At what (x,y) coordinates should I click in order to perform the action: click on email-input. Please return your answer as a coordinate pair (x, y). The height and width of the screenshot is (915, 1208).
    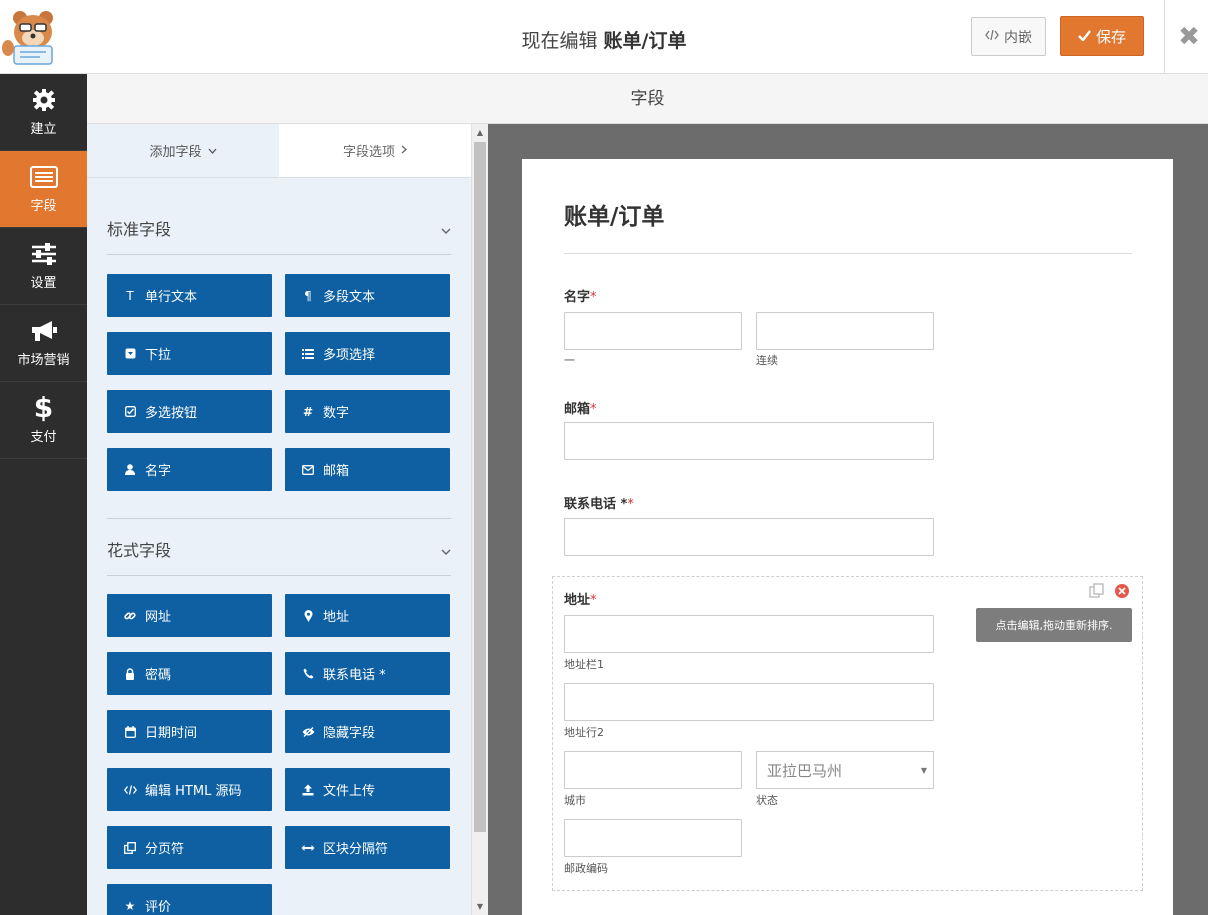
    Looking at the image, I should click on (749, 441).